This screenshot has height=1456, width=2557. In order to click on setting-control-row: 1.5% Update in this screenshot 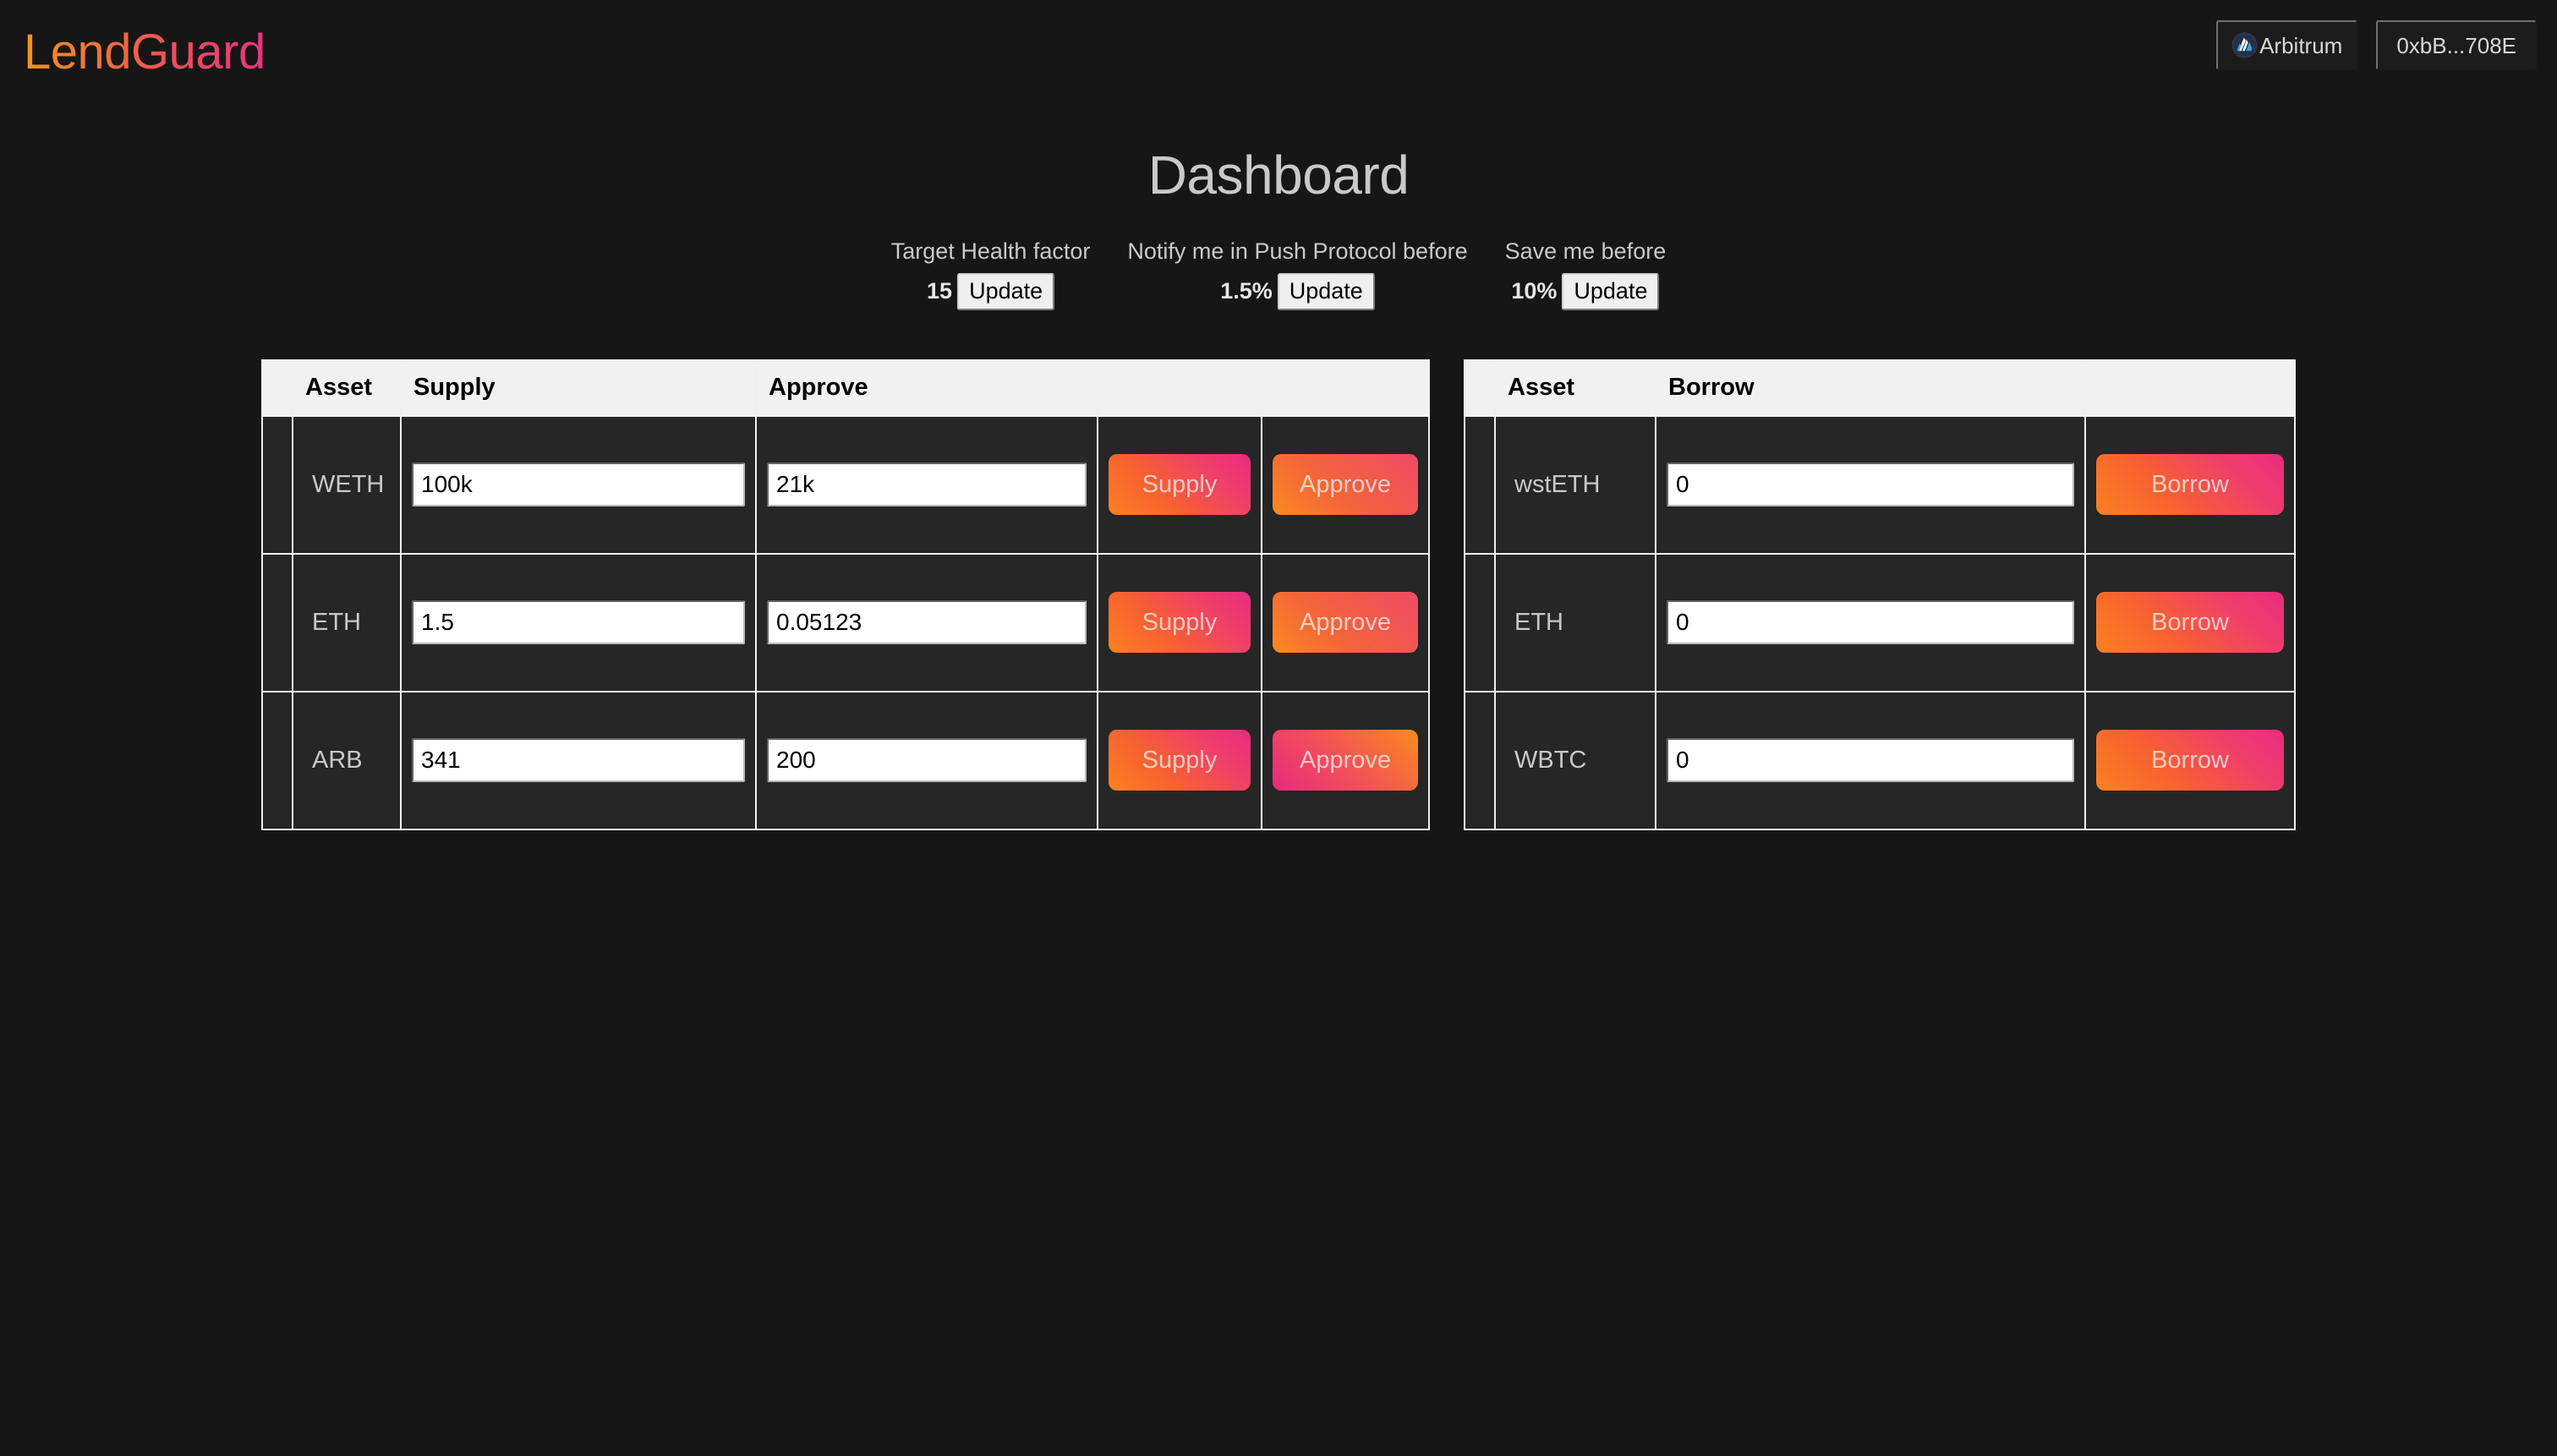, I will do `click(1297, 291)`.